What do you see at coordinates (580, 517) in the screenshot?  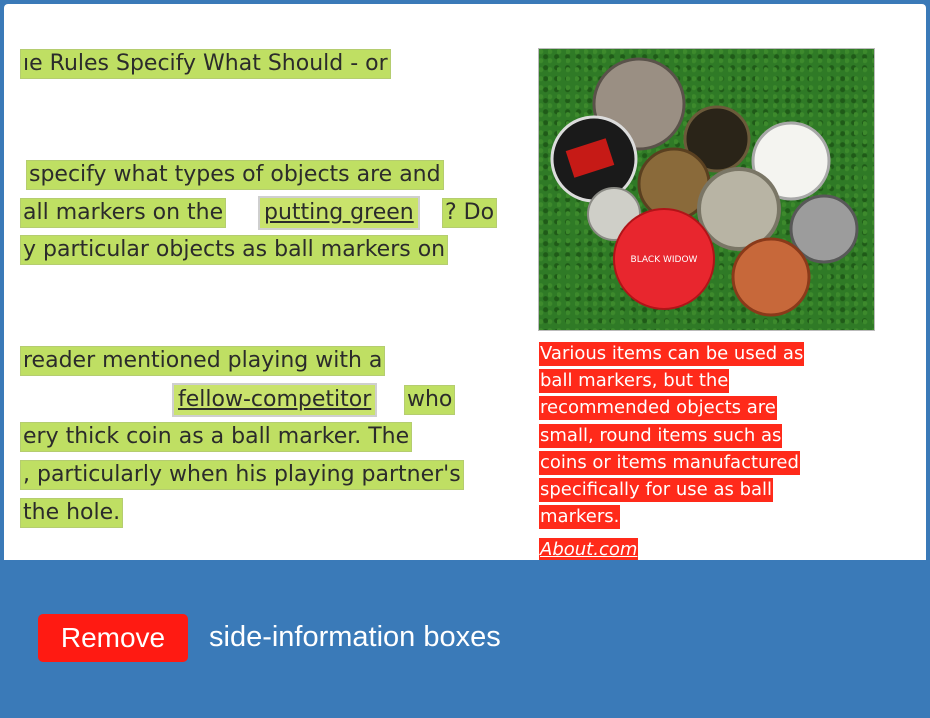 I see `caption-line: markers.` at bounding box center [580, 517].